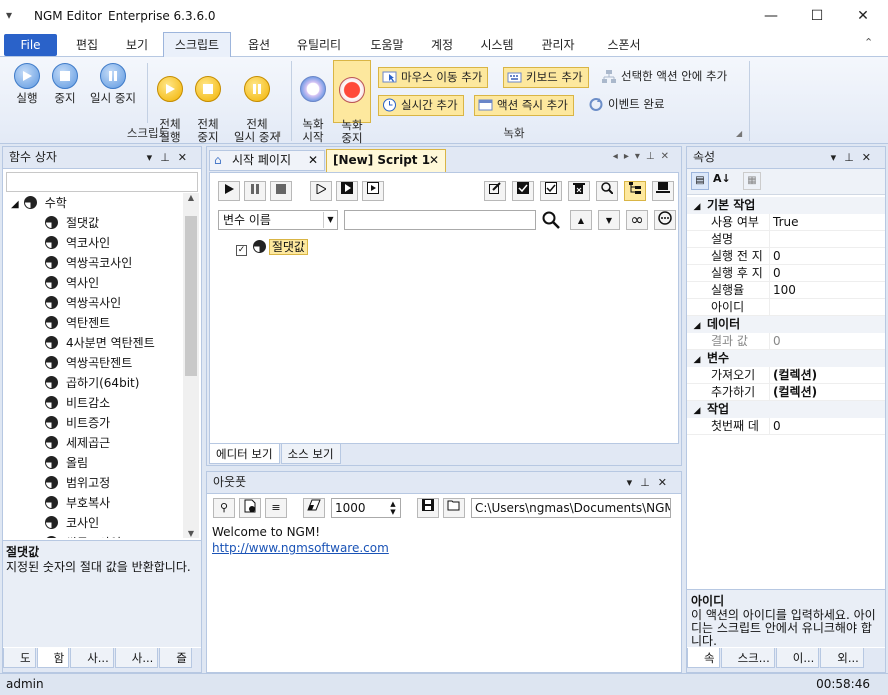 The height and width of the screenshot is (695, 888). What do you see at coordinates (347, 191) in the screenshot?
I see `run-from-here-button` at bounding box center [347, 191].